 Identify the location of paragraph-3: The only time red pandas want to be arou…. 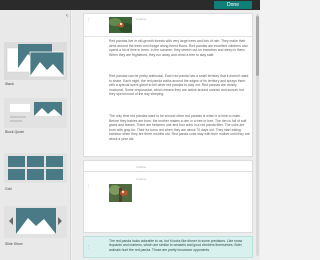
(179, 127).